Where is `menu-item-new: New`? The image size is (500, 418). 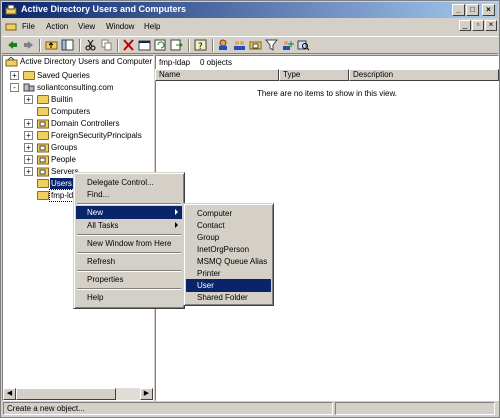 menu-item-new: New is located at coordinates (129, 212).